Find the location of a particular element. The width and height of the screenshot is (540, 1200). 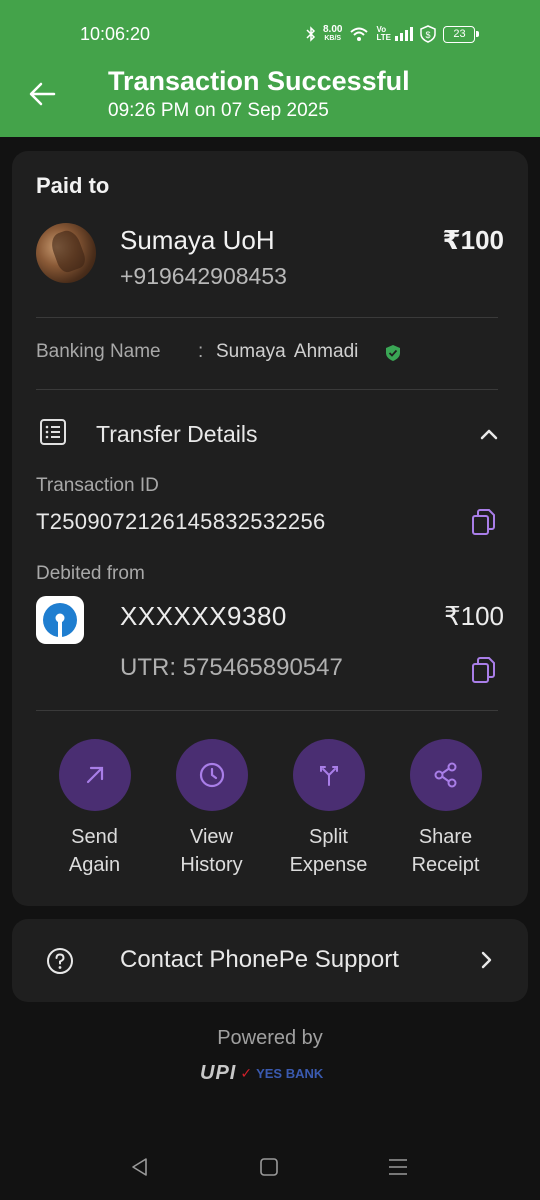

share-icon is located at coordinates (445, 775).